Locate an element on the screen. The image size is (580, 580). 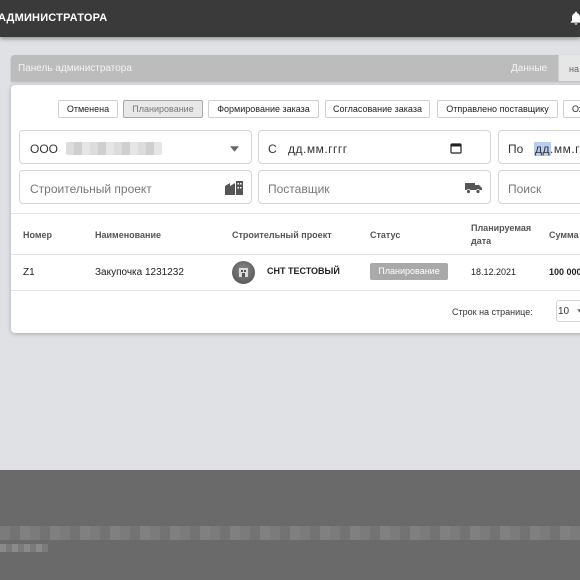
rows-per-page-value: 10 is located at coordinates (564, 311).